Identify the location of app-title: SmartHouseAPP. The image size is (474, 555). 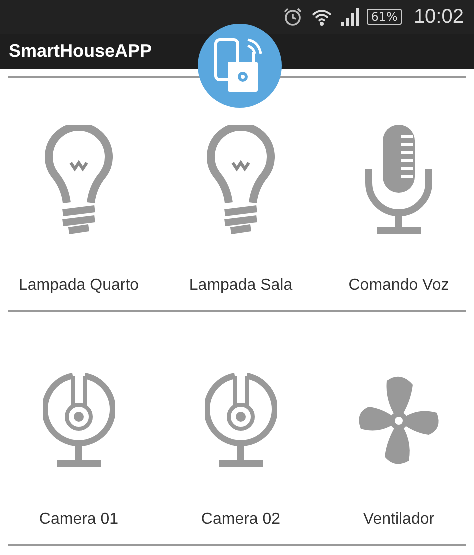
(80, 51).